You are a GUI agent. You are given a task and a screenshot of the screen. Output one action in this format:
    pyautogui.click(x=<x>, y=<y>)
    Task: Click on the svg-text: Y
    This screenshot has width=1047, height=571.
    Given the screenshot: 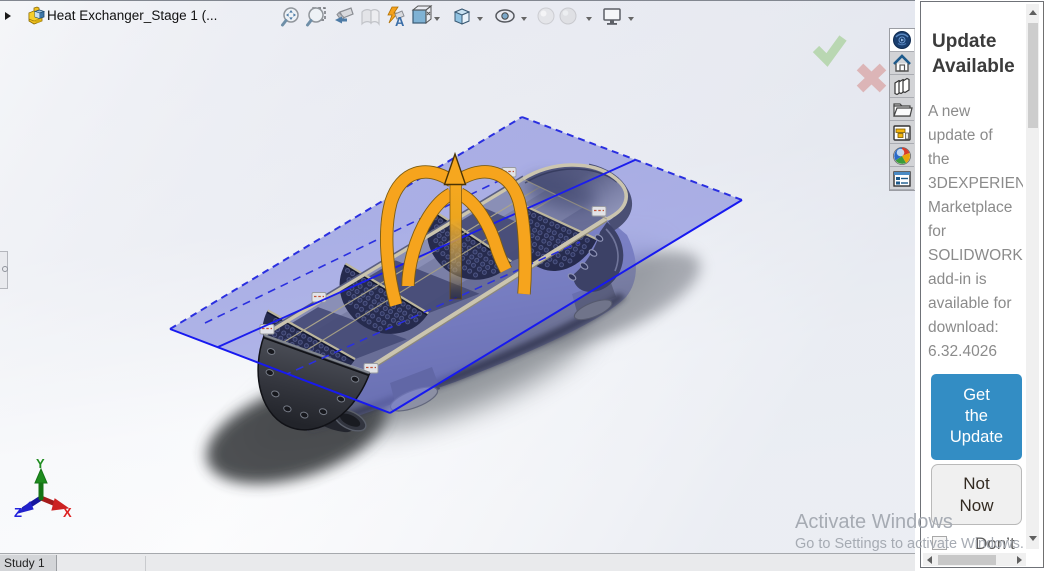 What is the action you would take?
    pyautogui.click(x=40, y=463)
    